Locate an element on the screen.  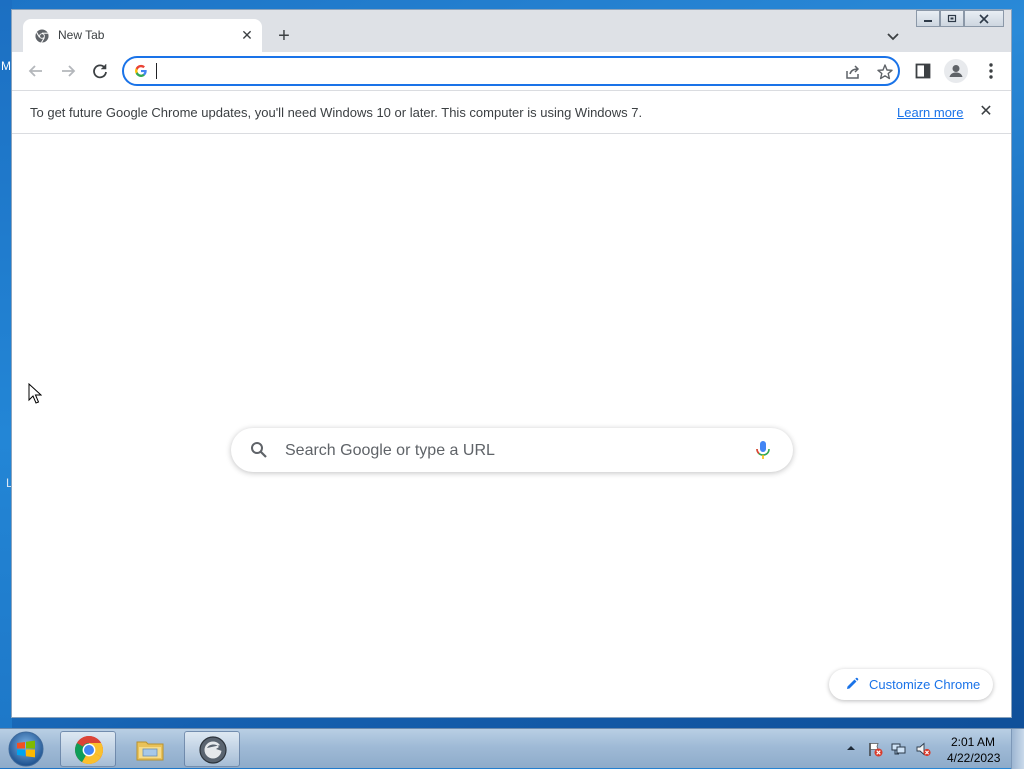
tab-title: New Tab is located at coordinates (81, 35).